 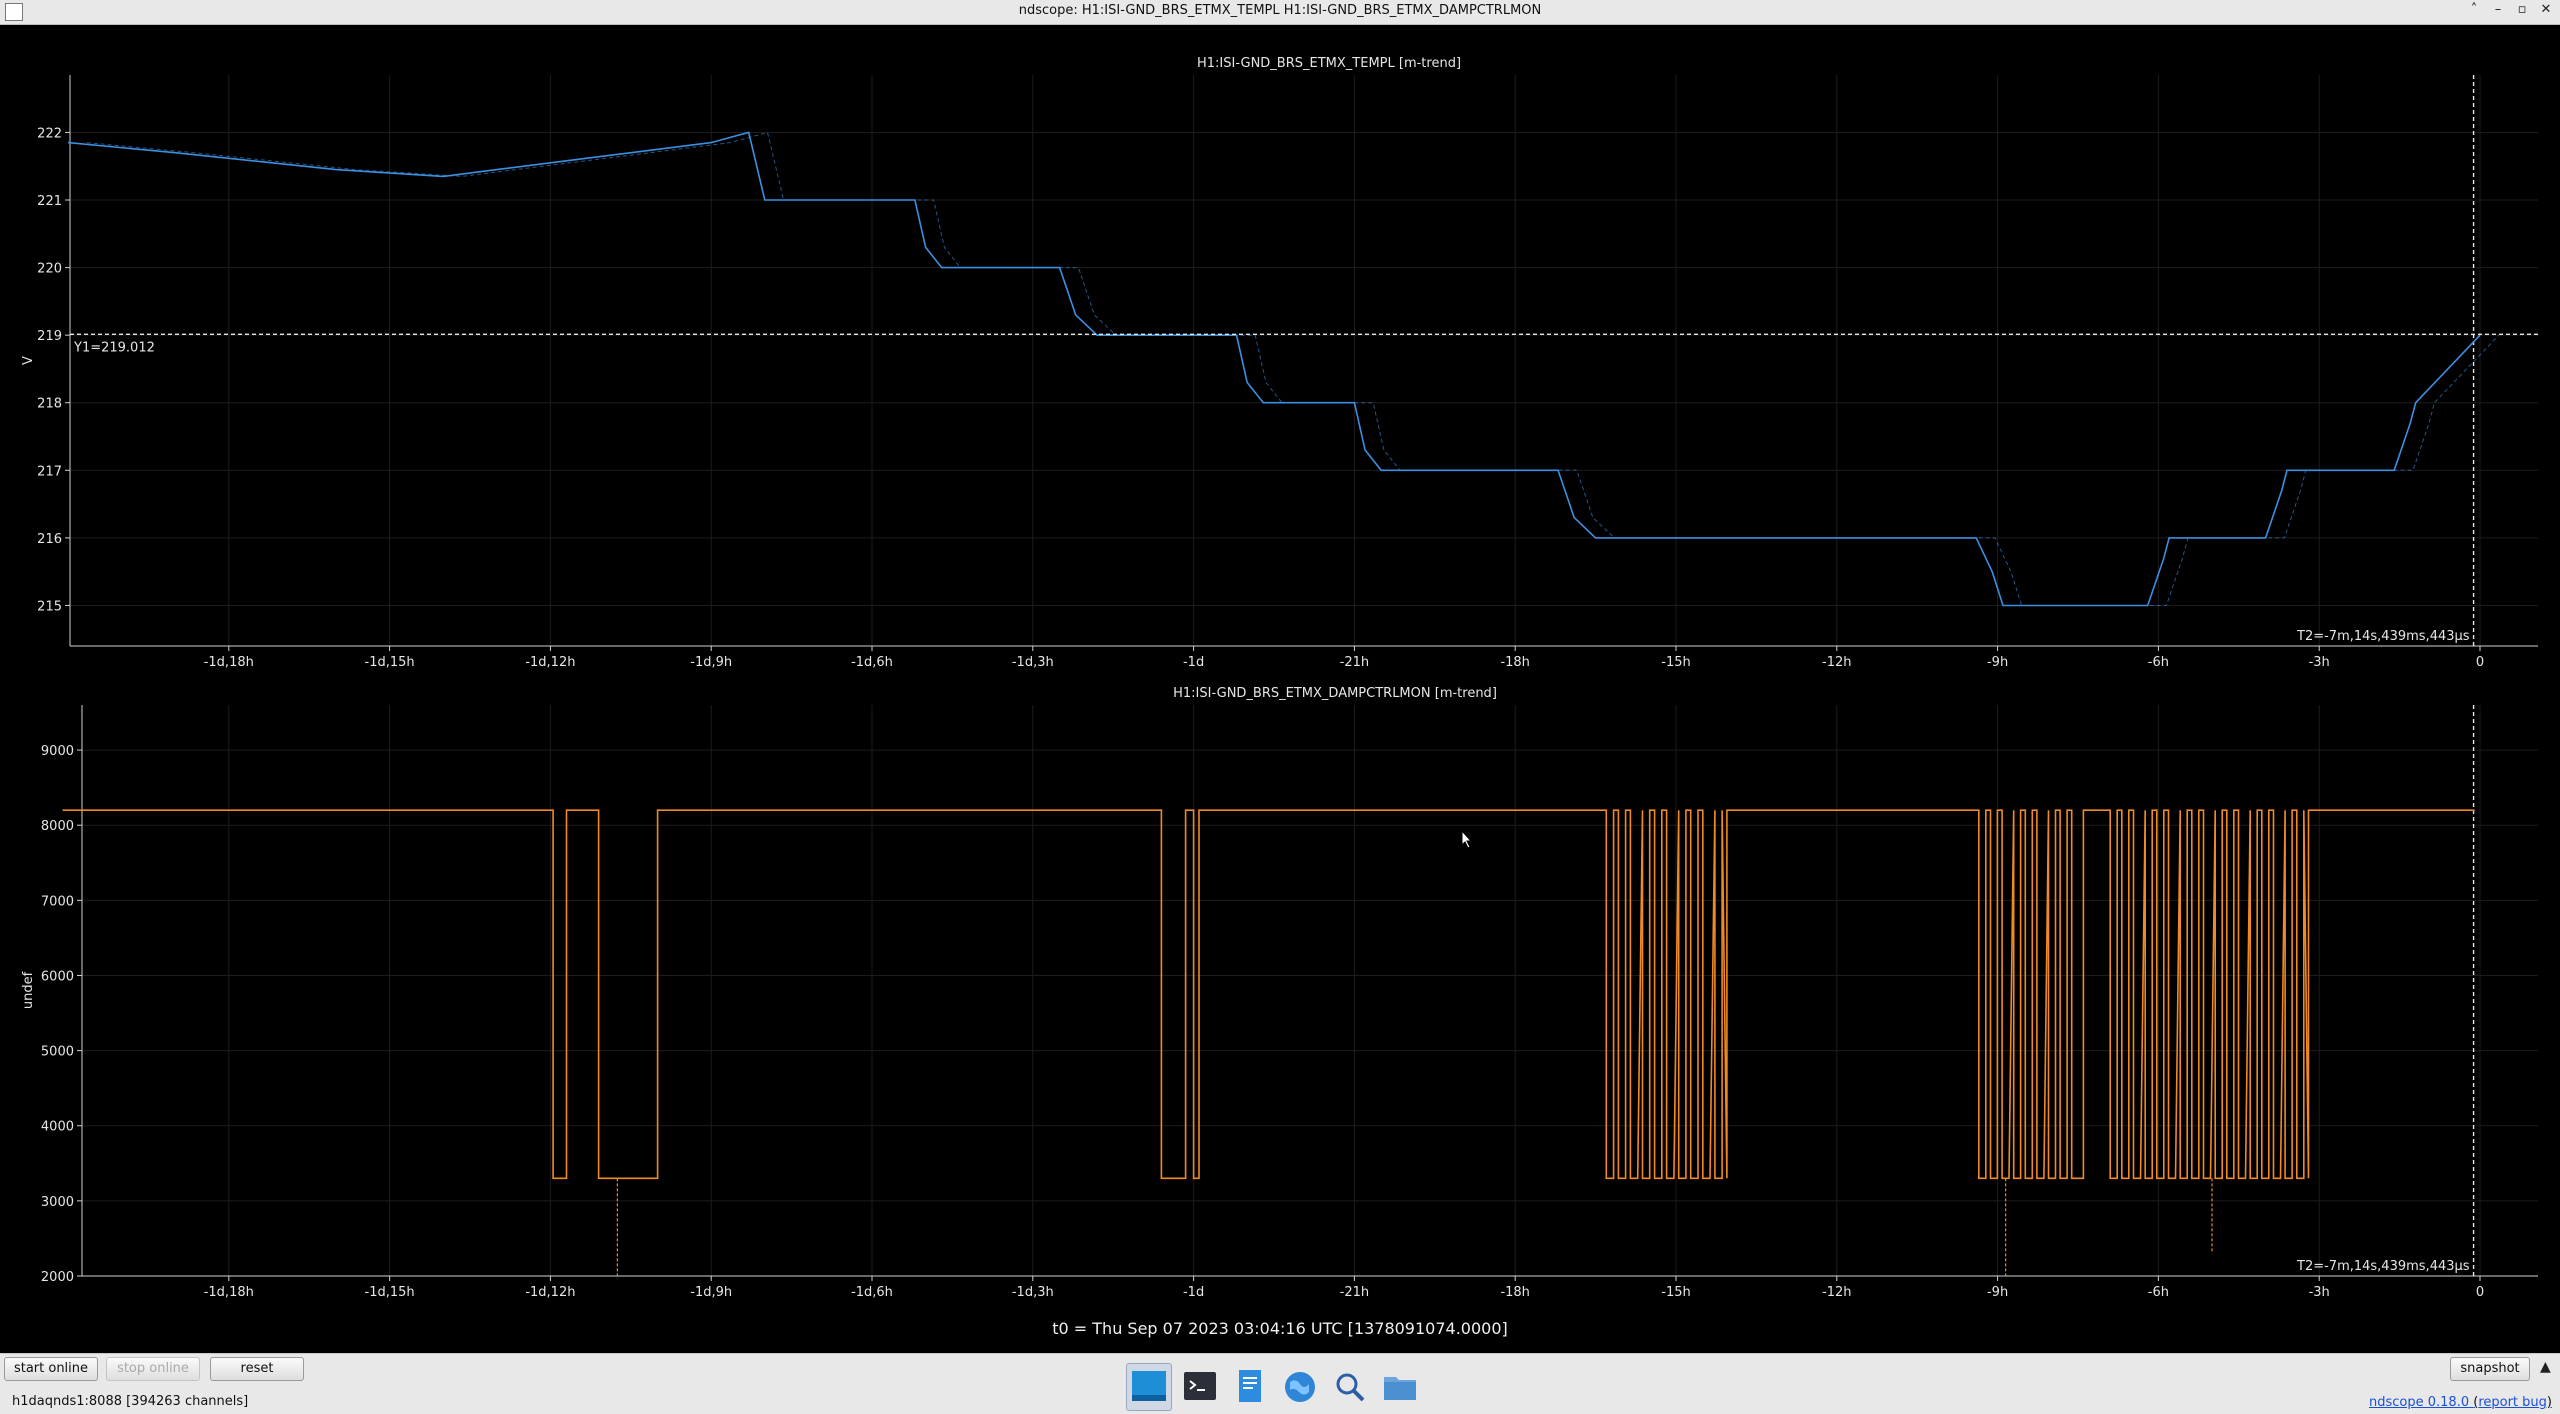 What do you see at coordinates (49, 269) in the screenshot?
I see `y-tick-label: 220` at bounding box center [49, 269].